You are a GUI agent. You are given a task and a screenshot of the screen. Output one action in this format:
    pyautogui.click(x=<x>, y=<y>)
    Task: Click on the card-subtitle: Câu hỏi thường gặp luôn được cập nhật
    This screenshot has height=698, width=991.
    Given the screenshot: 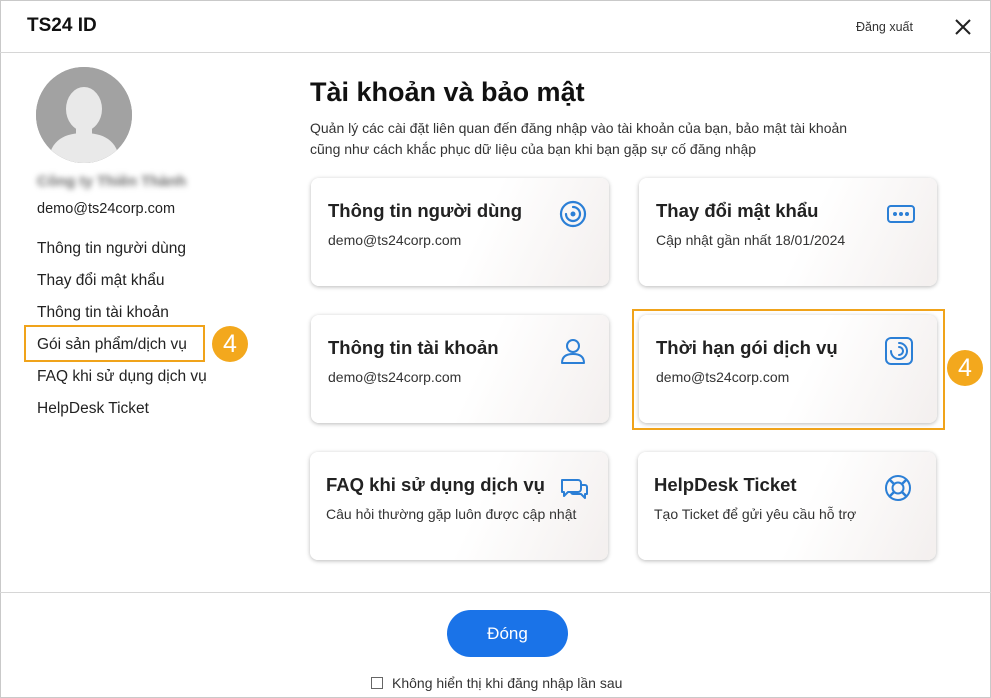 What is the action you would take?
    pyautogui.click(x=451, y=514)
    